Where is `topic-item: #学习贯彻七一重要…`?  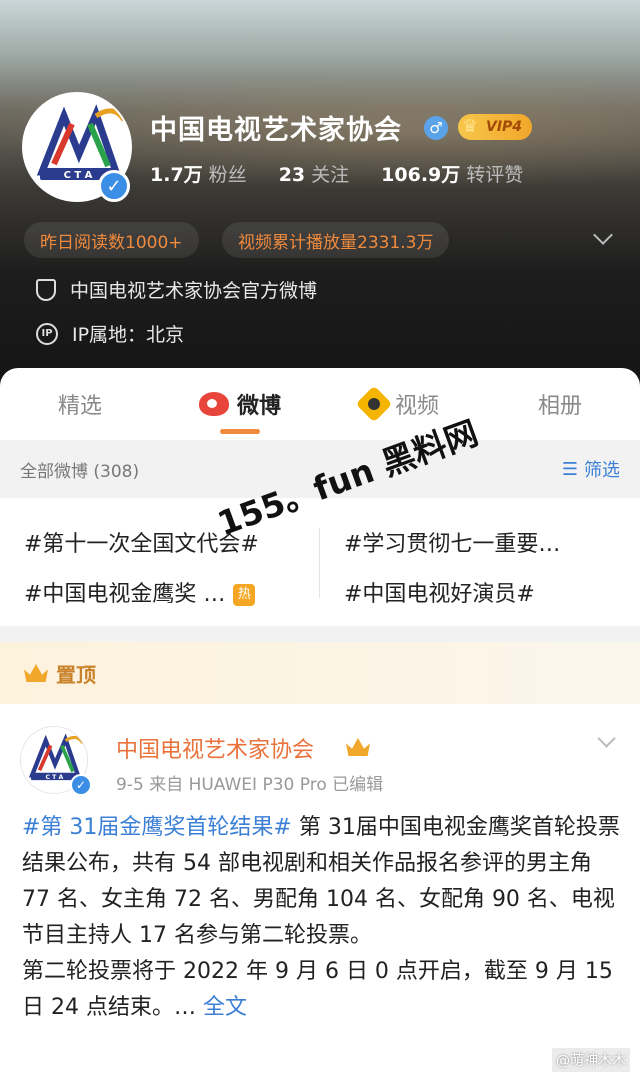 topic-item: #学习贯彻七一重要… is located at coordinates (452, 542).